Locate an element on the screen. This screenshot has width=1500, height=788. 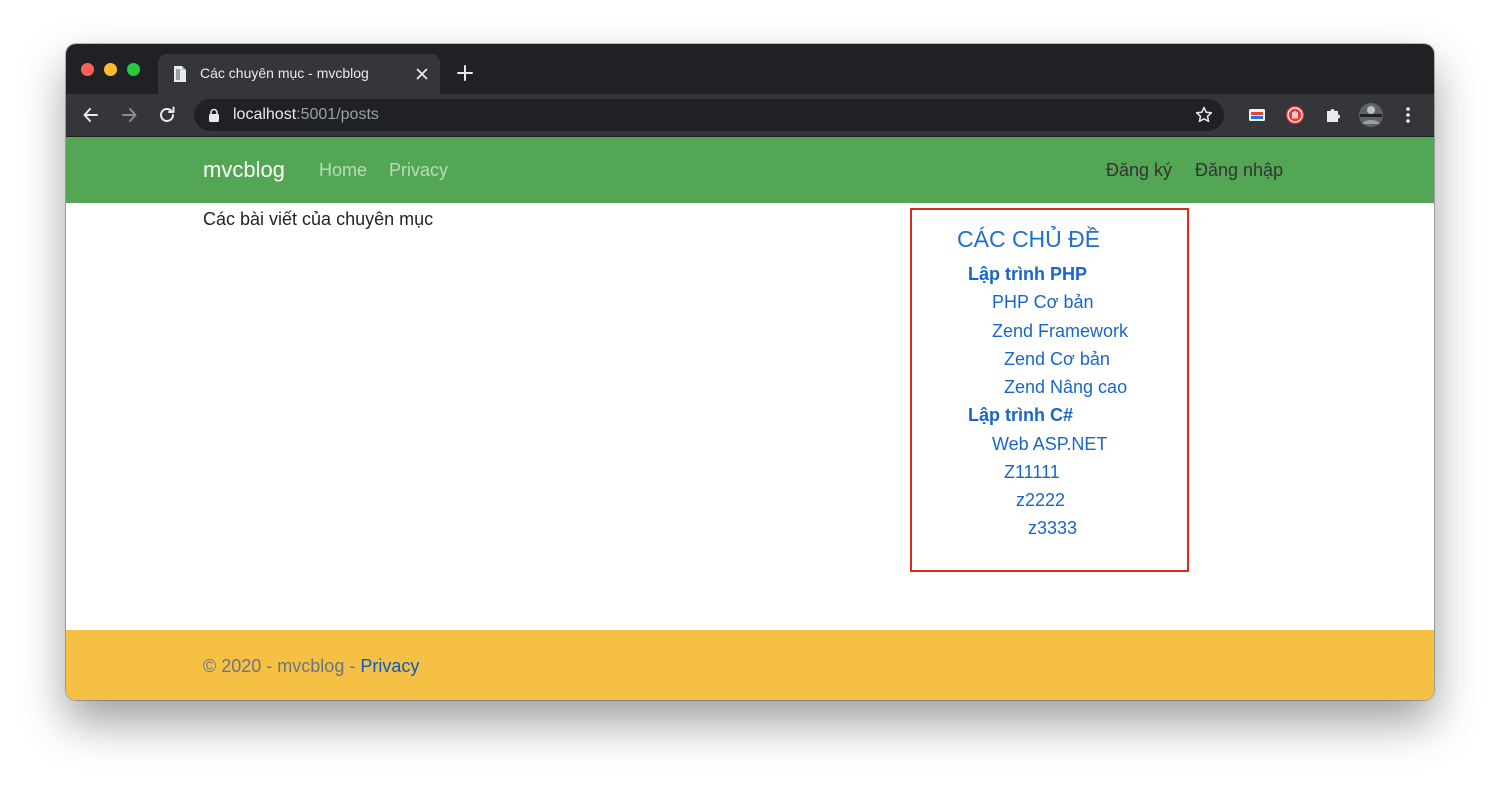
category-link: Lập trình PHP is located at coordinates (1027, 274).